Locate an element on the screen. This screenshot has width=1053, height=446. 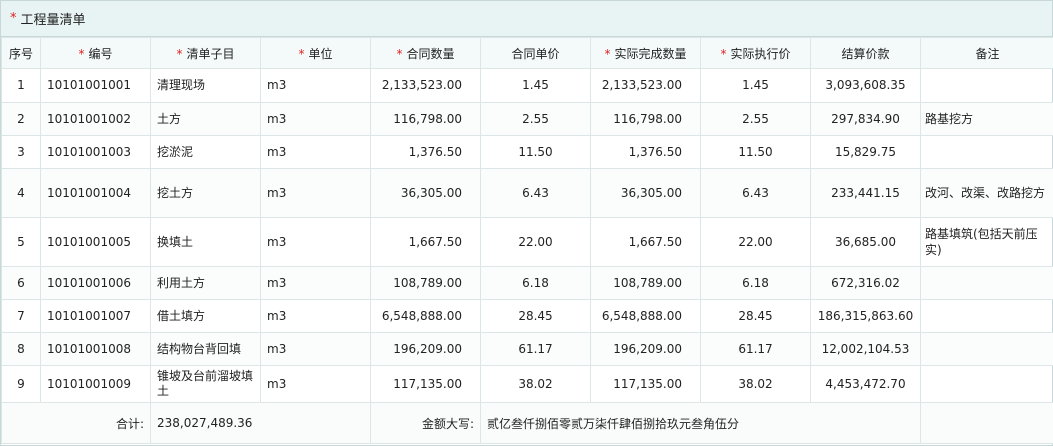
table-cell: 108,789.00 is located at coordinates (645, 283).